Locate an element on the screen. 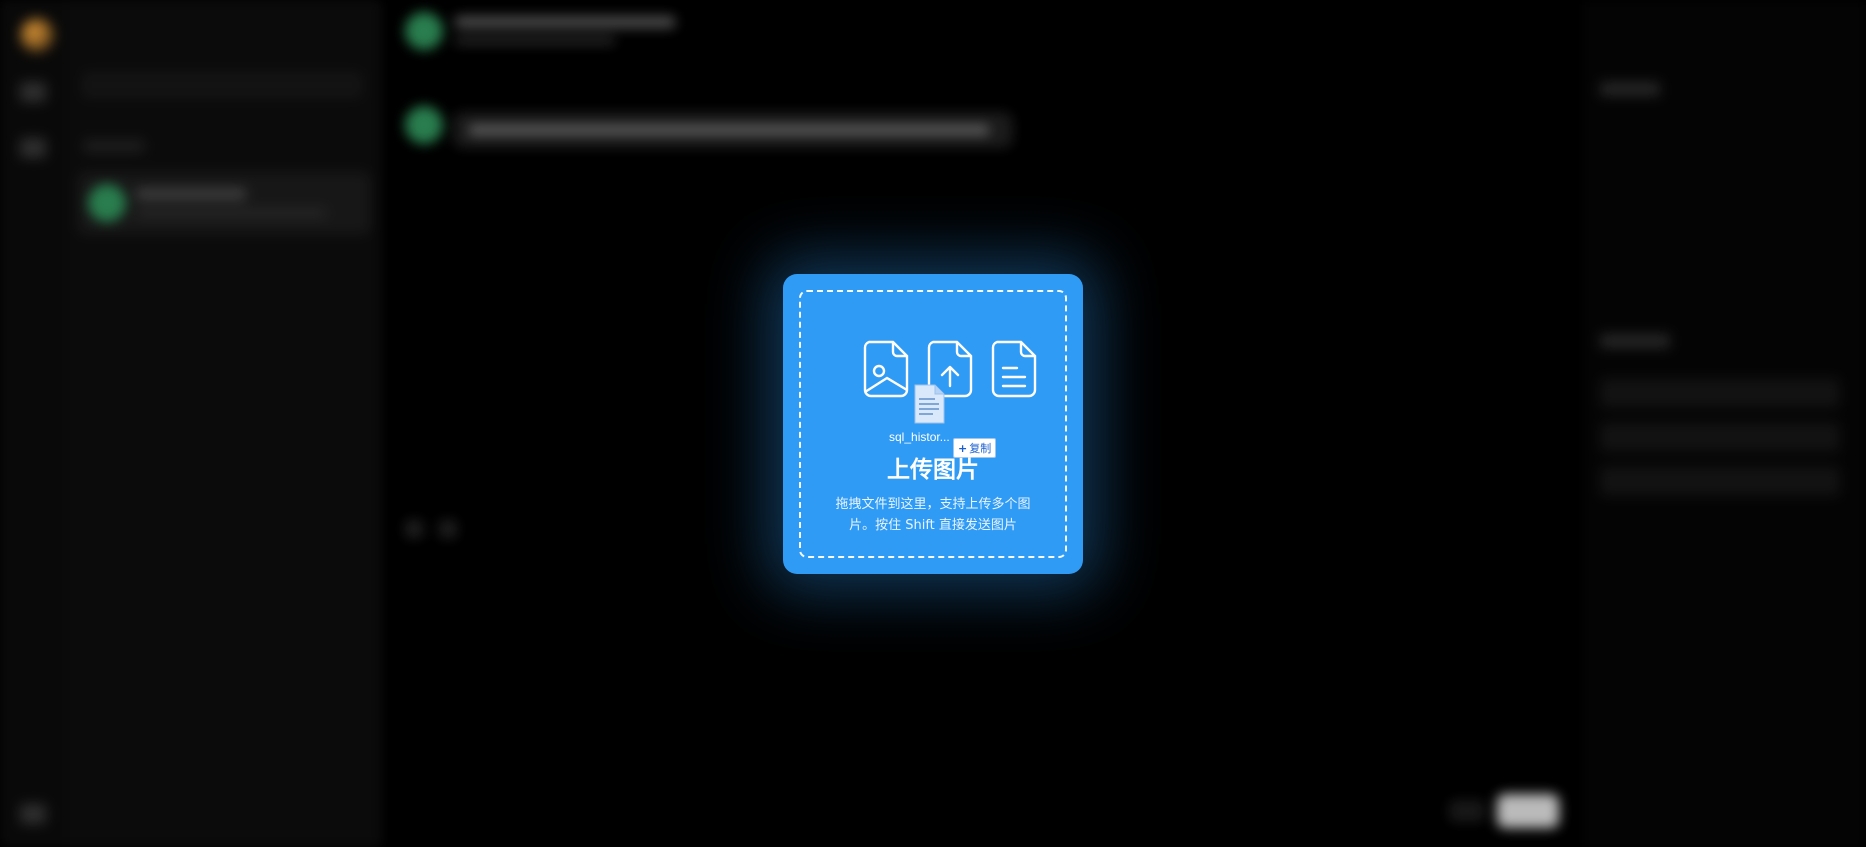  app-logo is located at coordinates (37, 35).